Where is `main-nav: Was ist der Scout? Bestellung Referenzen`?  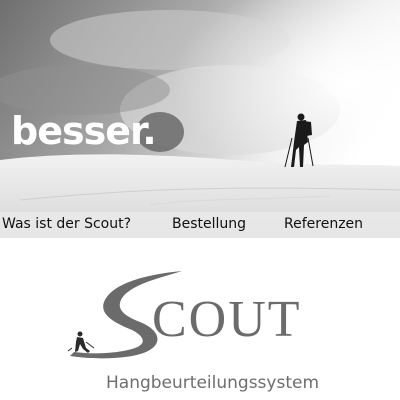 main-nav: Was ist der Scout? Bestellung Referenzen is located at coordinates (200, 225).